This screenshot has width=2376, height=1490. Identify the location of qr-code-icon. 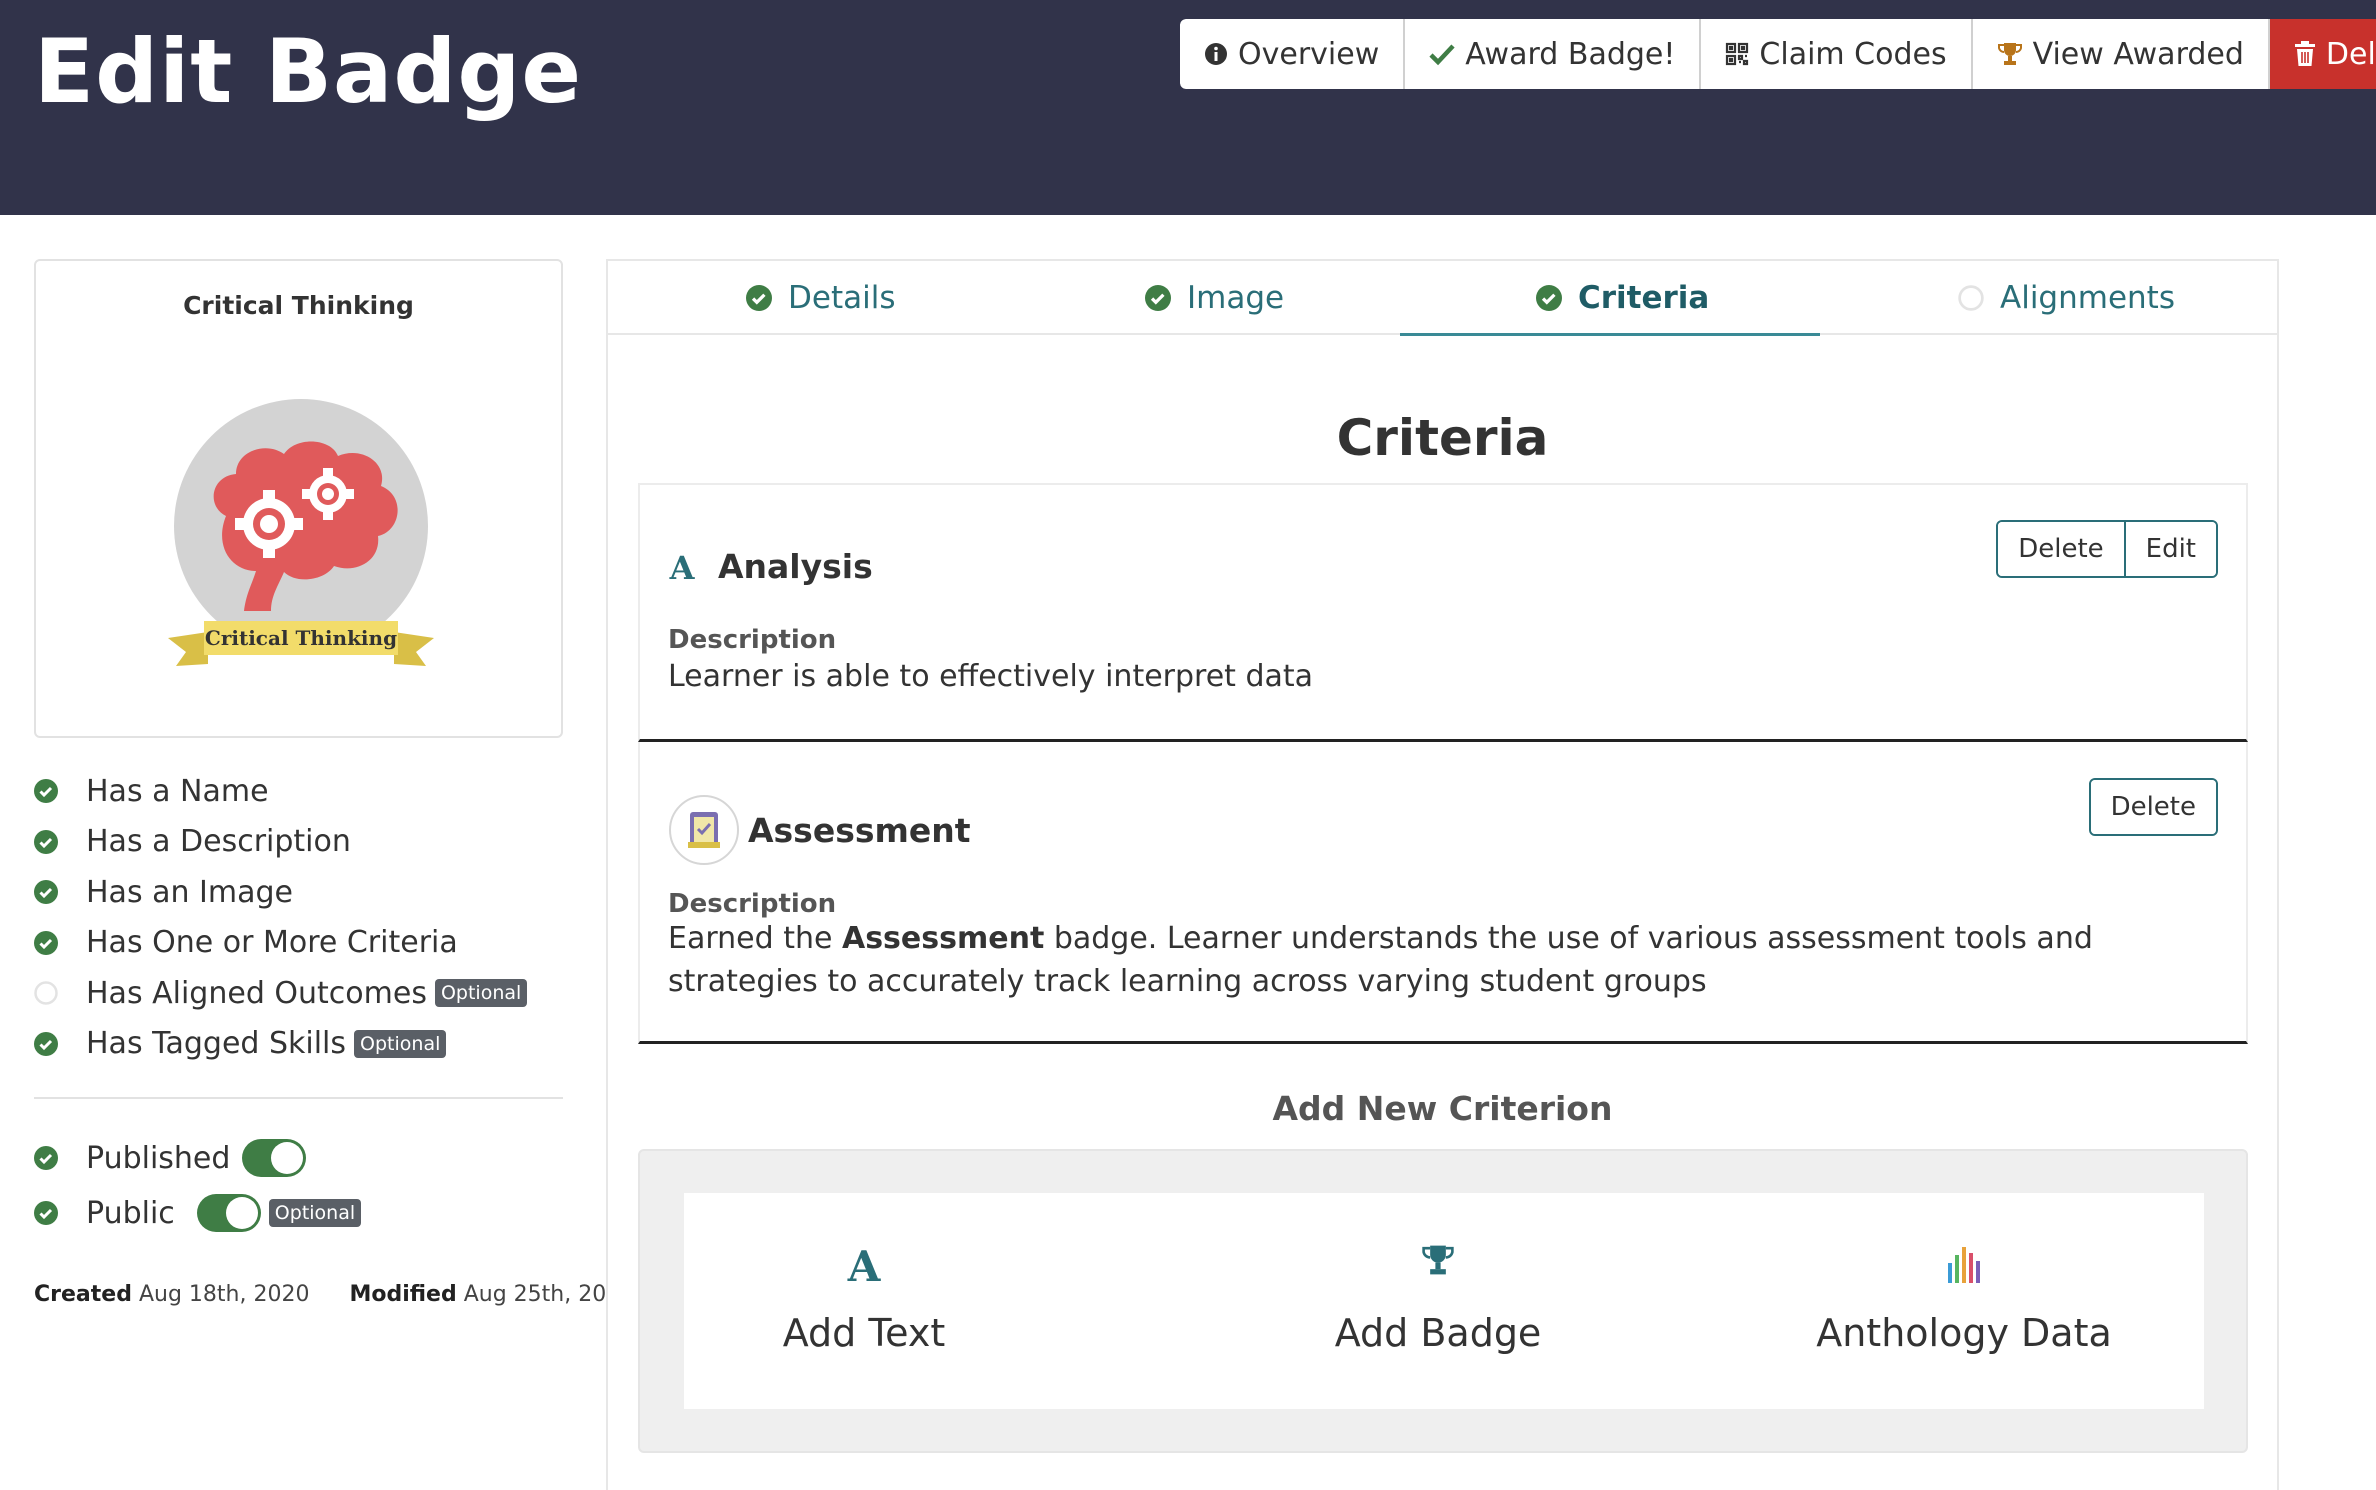
(1737, 54).